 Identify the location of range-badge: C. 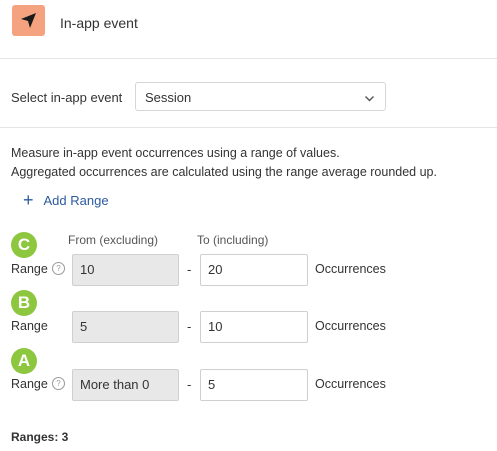
(24, 245).